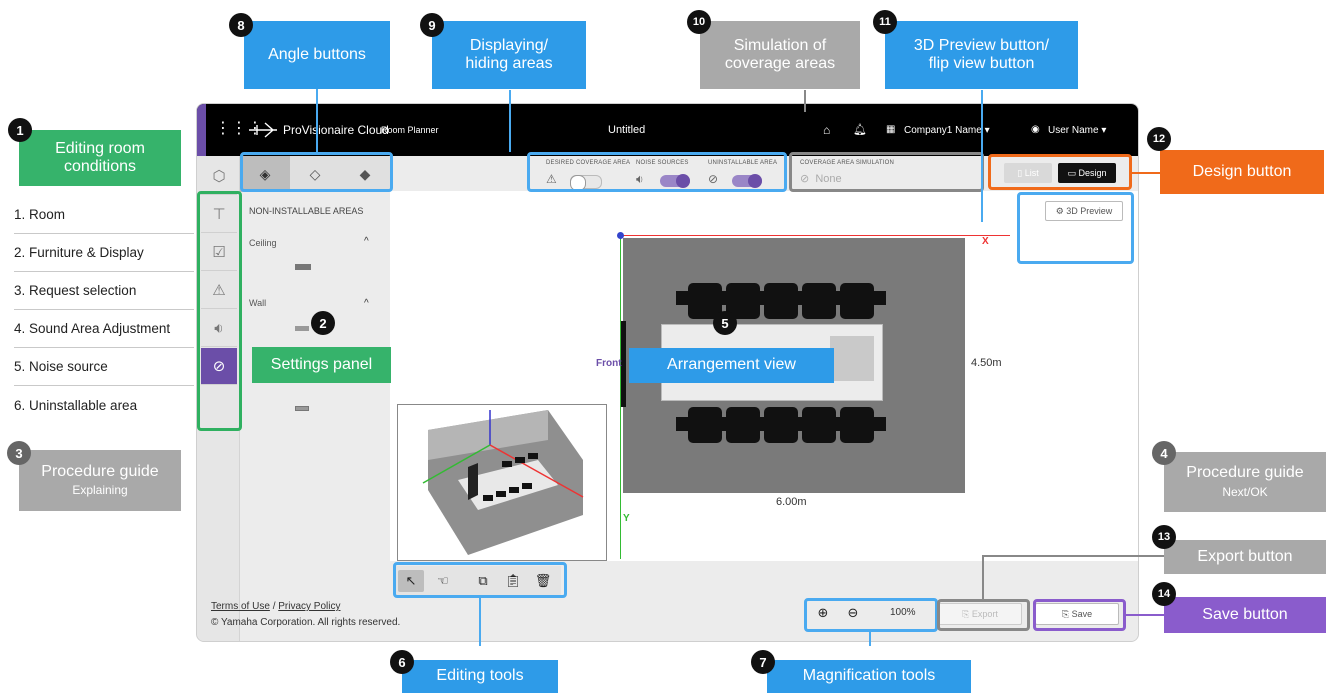  Describe the element at coordinates (509, 45) in the screenshot. I see `callout-9-line1: Displaying/` at that location.